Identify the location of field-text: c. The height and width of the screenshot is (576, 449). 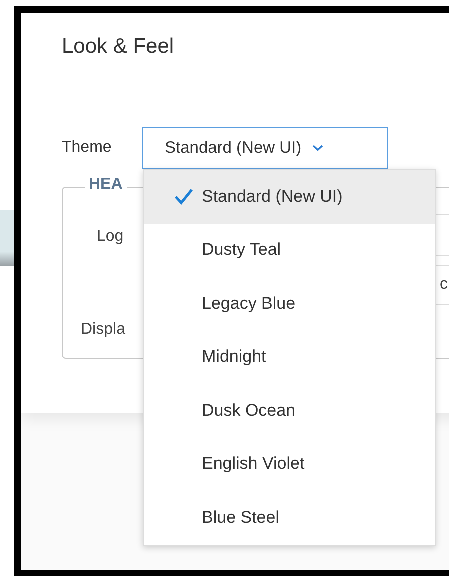
(444, 285).